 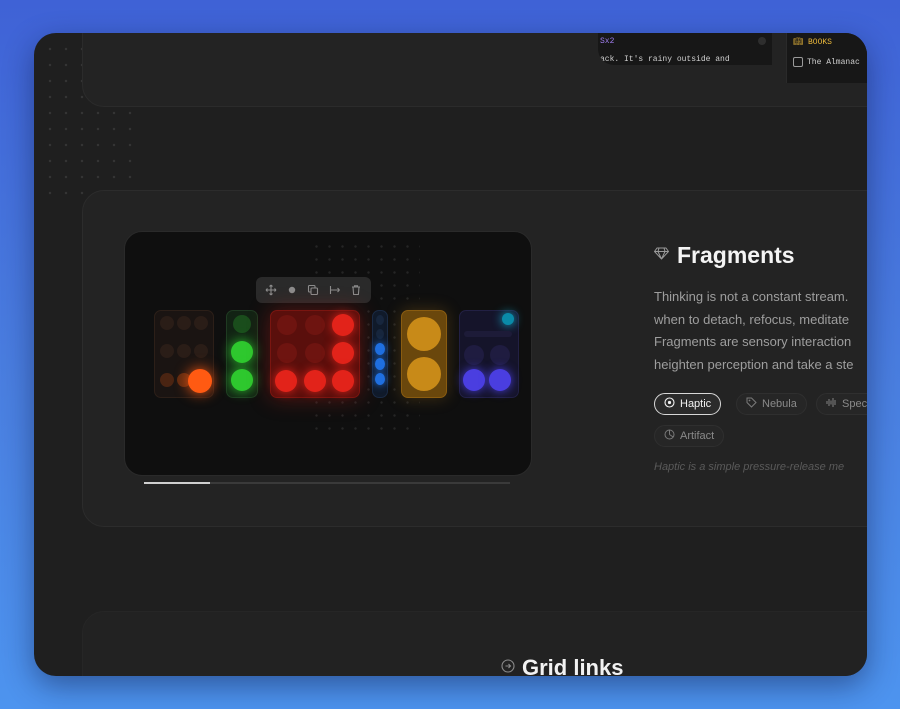 I want to click on chip-label: Artifact, so click(x=697, y=436).